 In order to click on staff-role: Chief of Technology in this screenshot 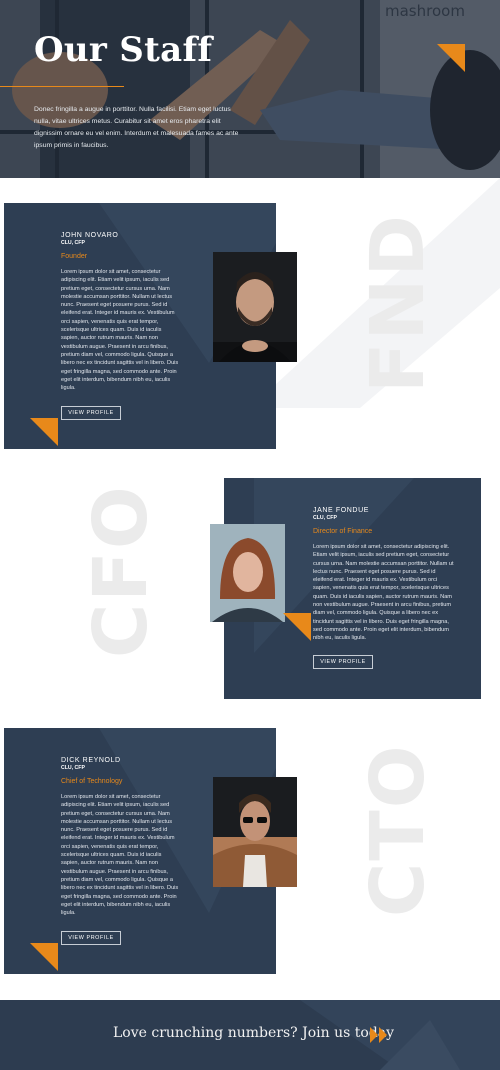, I will do `click(92, 781)`.